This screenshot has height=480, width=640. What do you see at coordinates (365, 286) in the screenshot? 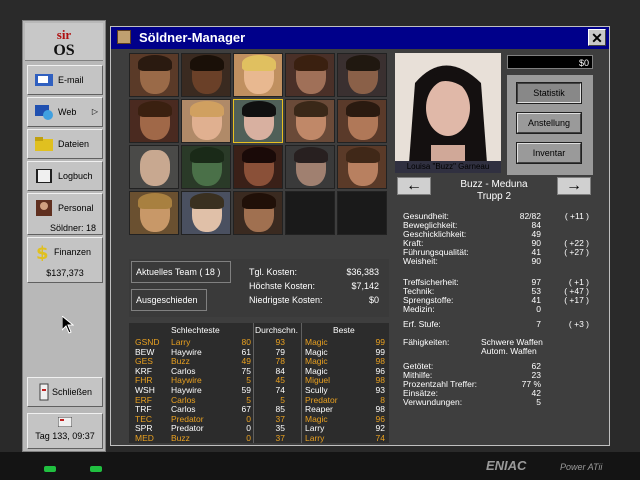
I see `max-cost: $7,142` at bounding box center [365, 286].